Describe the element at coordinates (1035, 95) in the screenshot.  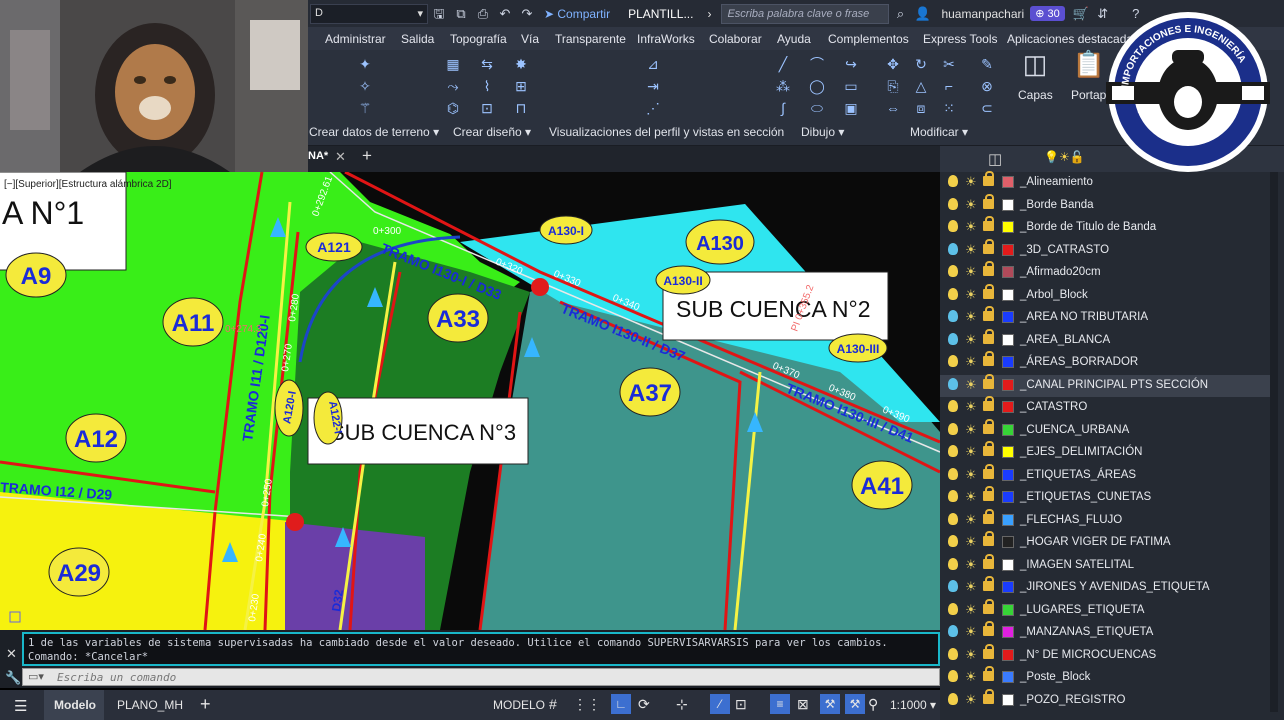
I see `layers-button: Capas` at that location.